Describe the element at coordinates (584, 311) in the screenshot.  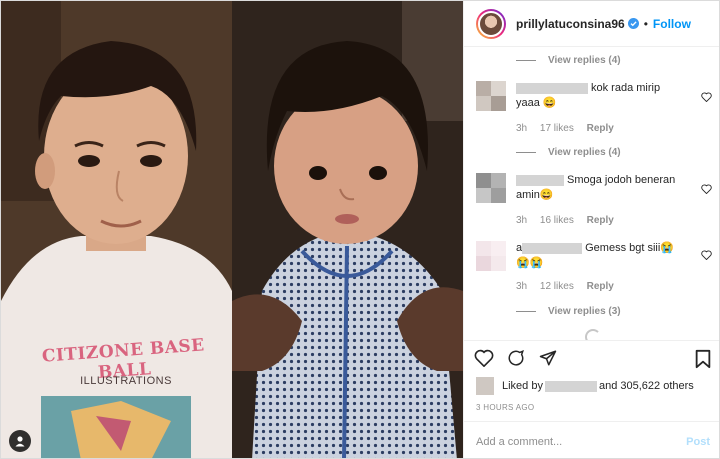
I see `view-replies-label: View replies (3)` at that location.